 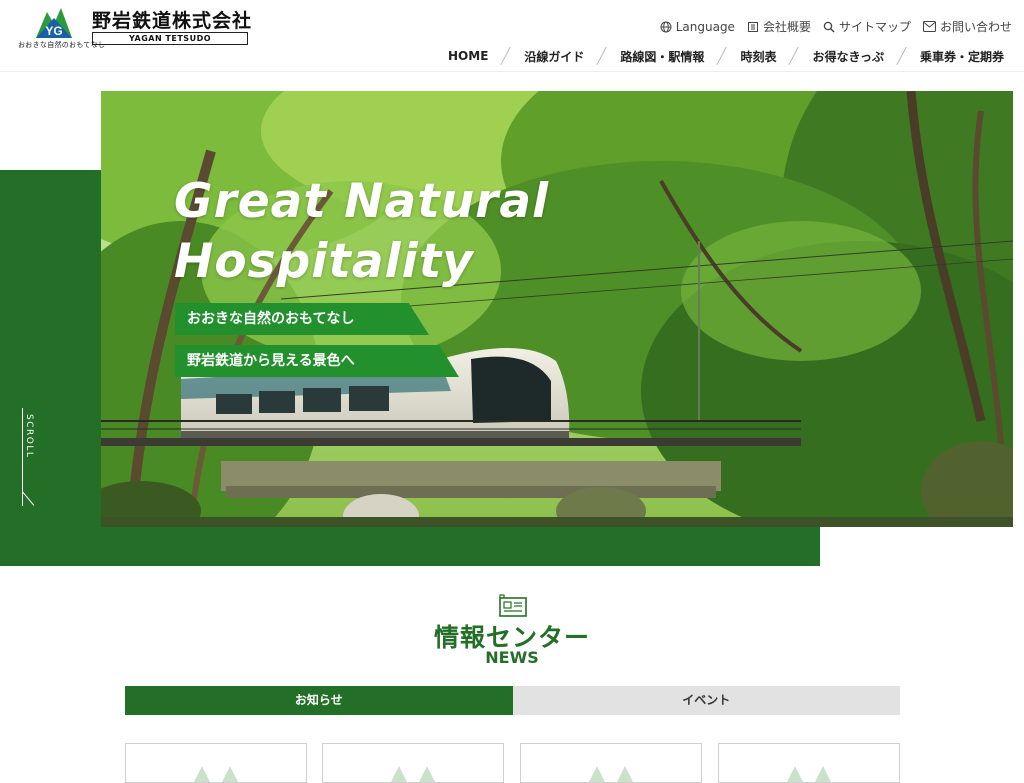 I want to click on svg-text: YG, so click(x=53, y=31).